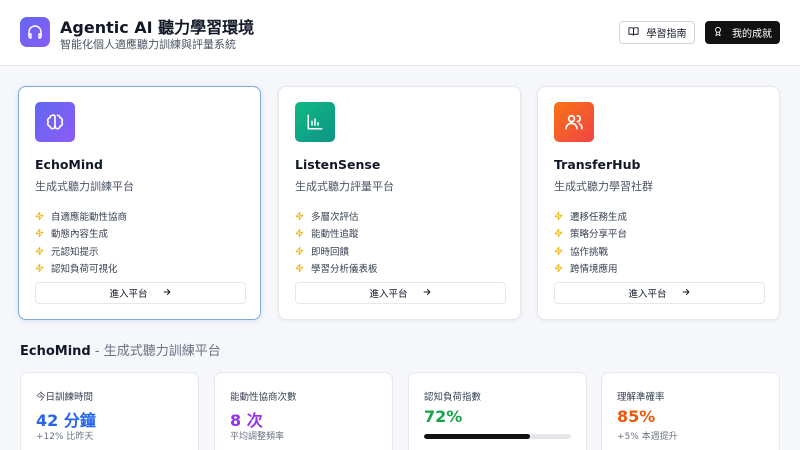 This screenshot has width=800, height=450. I want to click on award-icon, so click(718, 33).